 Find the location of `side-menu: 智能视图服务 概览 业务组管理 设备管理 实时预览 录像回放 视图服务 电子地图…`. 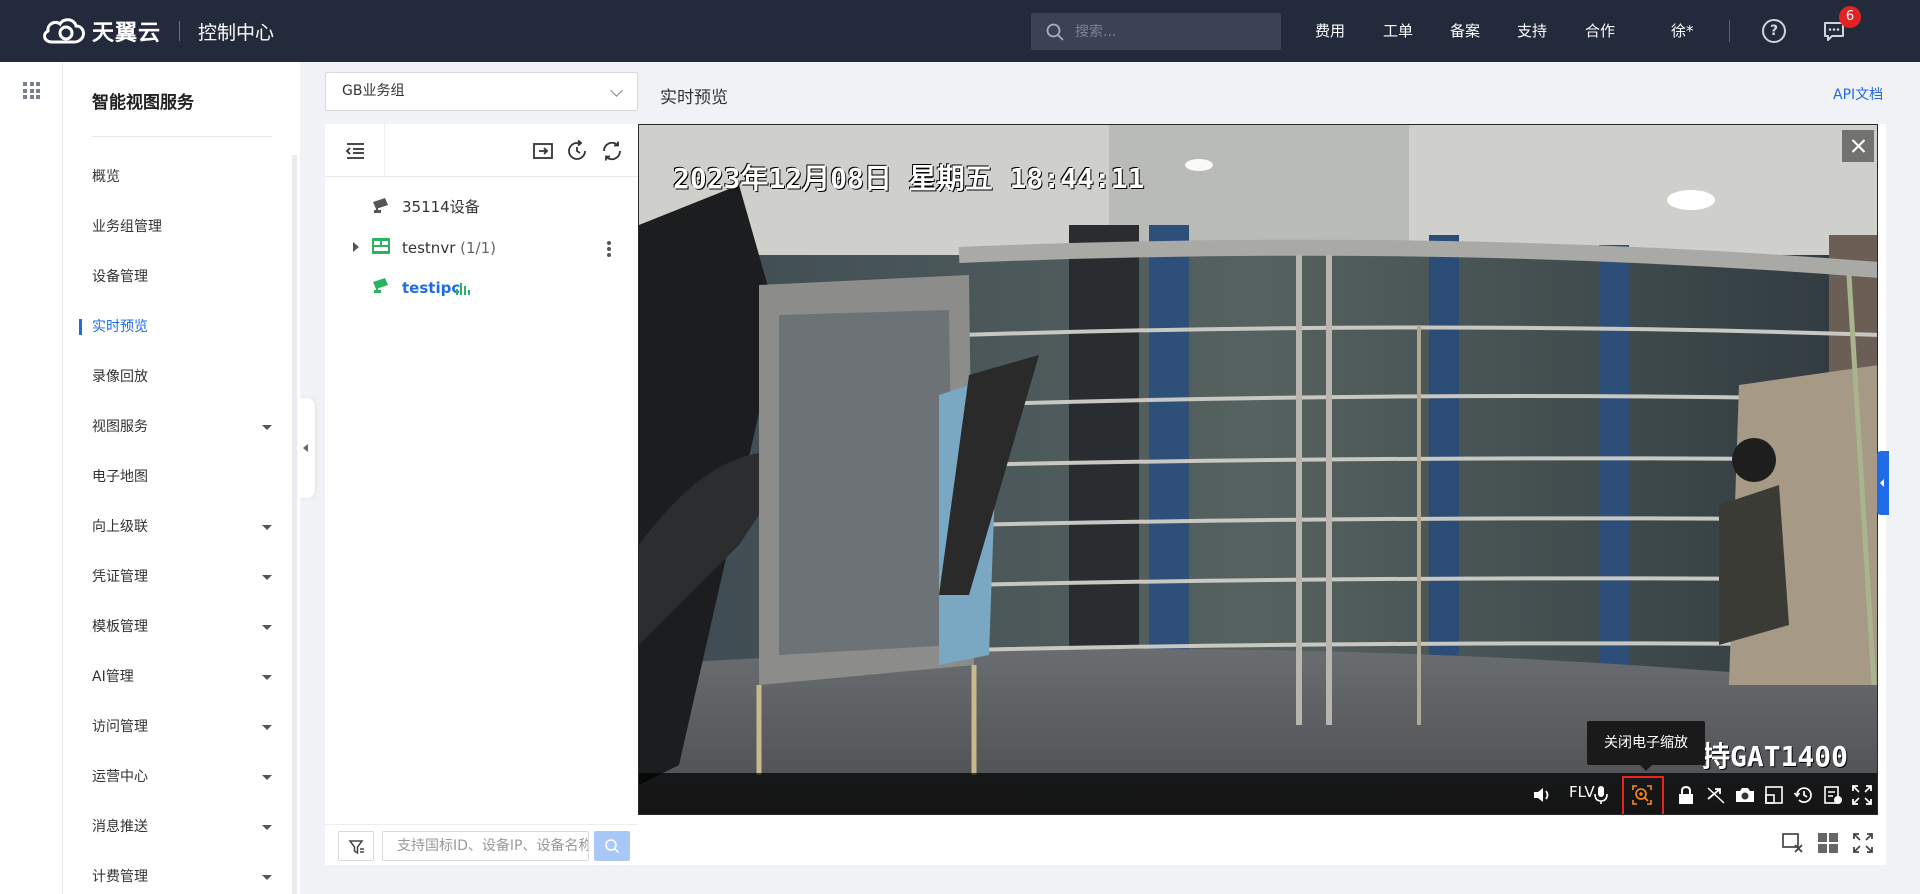

side-menu: 智能视图服务 概览 业务组管理 设备管理 实时预览 录像回放 视图服务 电子地图… is located at coordinates (181, 478).